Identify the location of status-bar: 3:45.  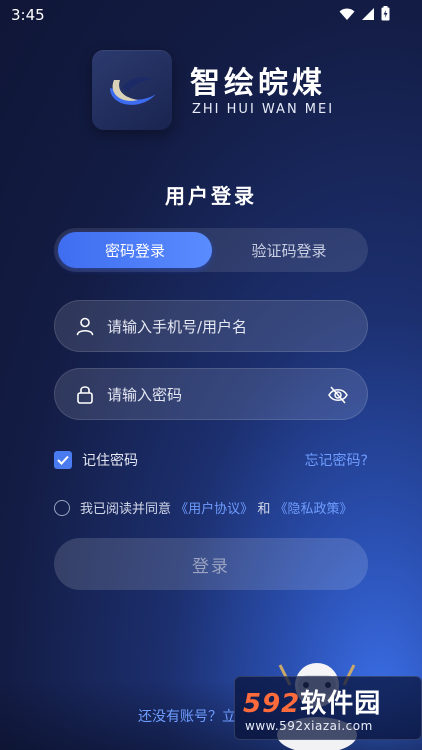
(211, 15).